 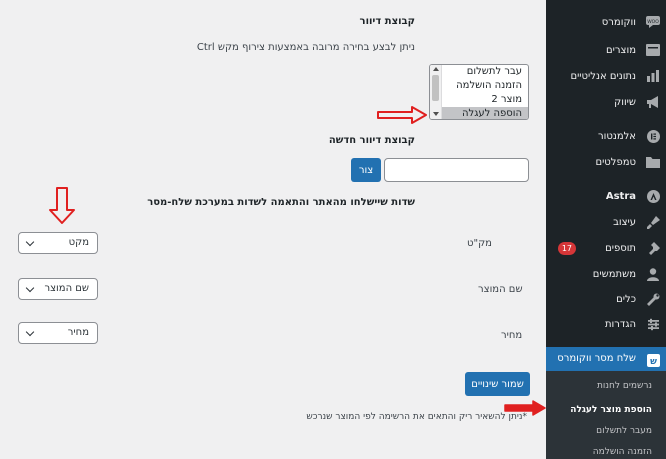 What do you see at coordinates (653, 76) in the screenshot?
I see `analytics-icon` at bounding box center [653, 76].